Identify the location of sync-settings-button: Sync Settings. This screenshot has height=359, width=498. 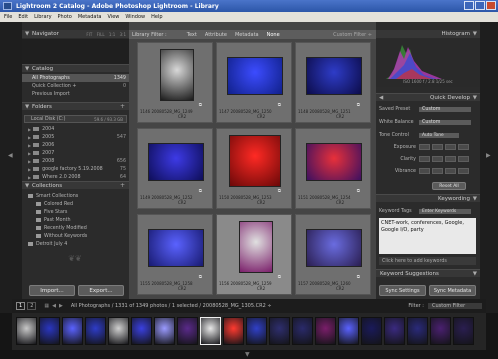
(402, 290).